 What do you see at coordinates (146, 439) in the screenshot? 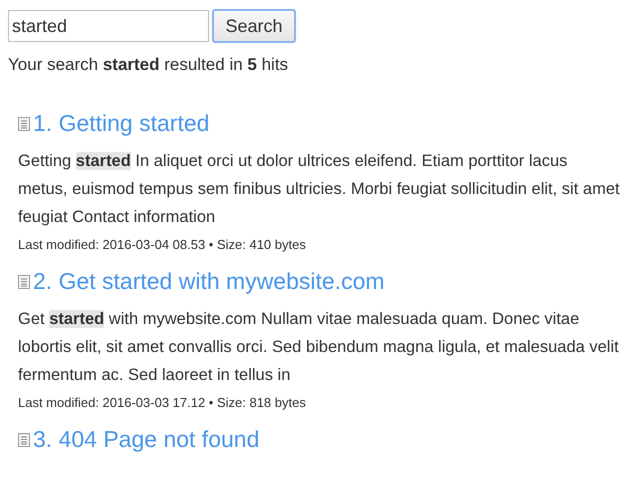
I see `result-title-link: 3. 404 Page not found` at bounding box center [146, 439].